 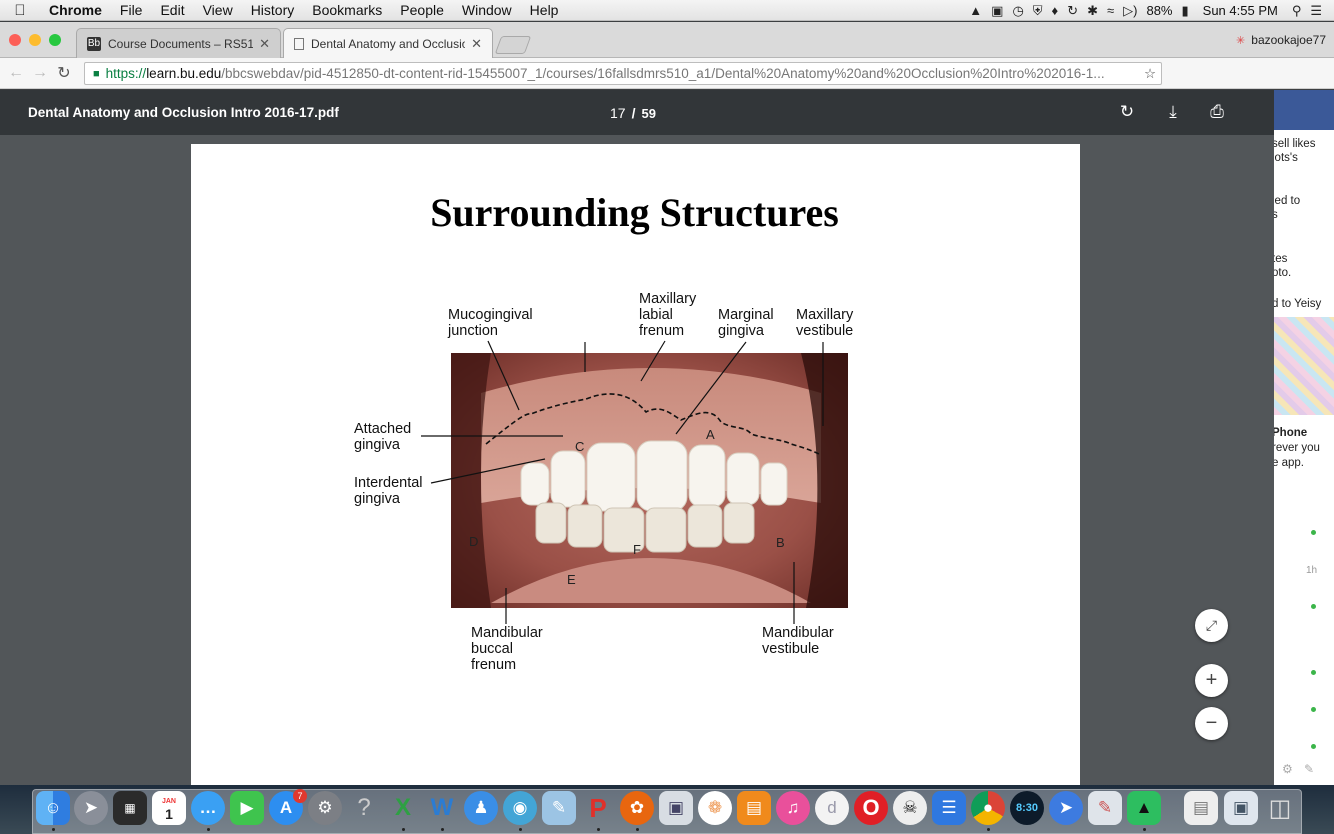 I want to click on notification-center-icon: ☰, so click(x=1316, y=11).